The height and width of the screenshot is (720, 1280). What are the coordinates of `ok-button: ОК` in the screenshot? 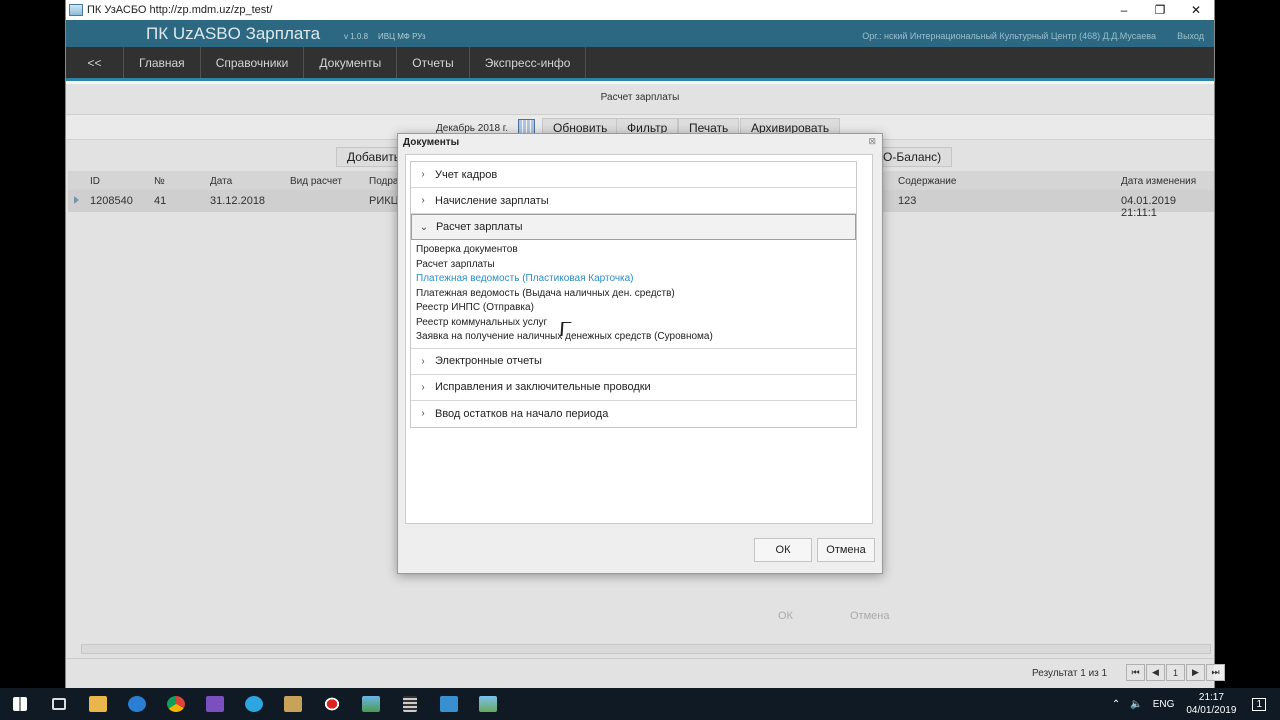 It's located at (783, 550).